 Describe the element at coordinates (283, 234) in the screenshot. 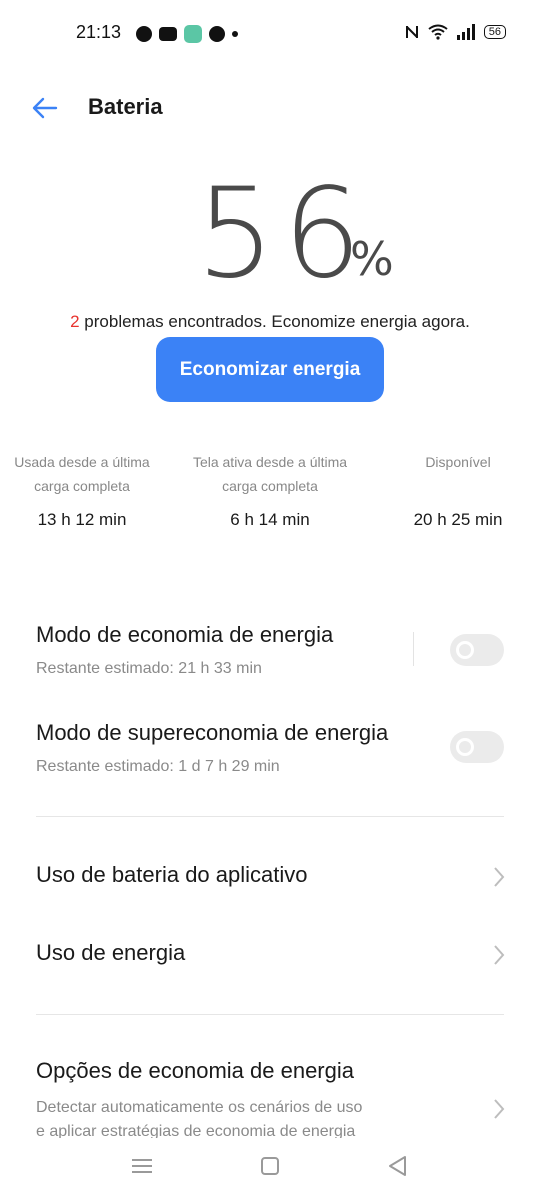

I see `battery-percent-value: 56` at that location.